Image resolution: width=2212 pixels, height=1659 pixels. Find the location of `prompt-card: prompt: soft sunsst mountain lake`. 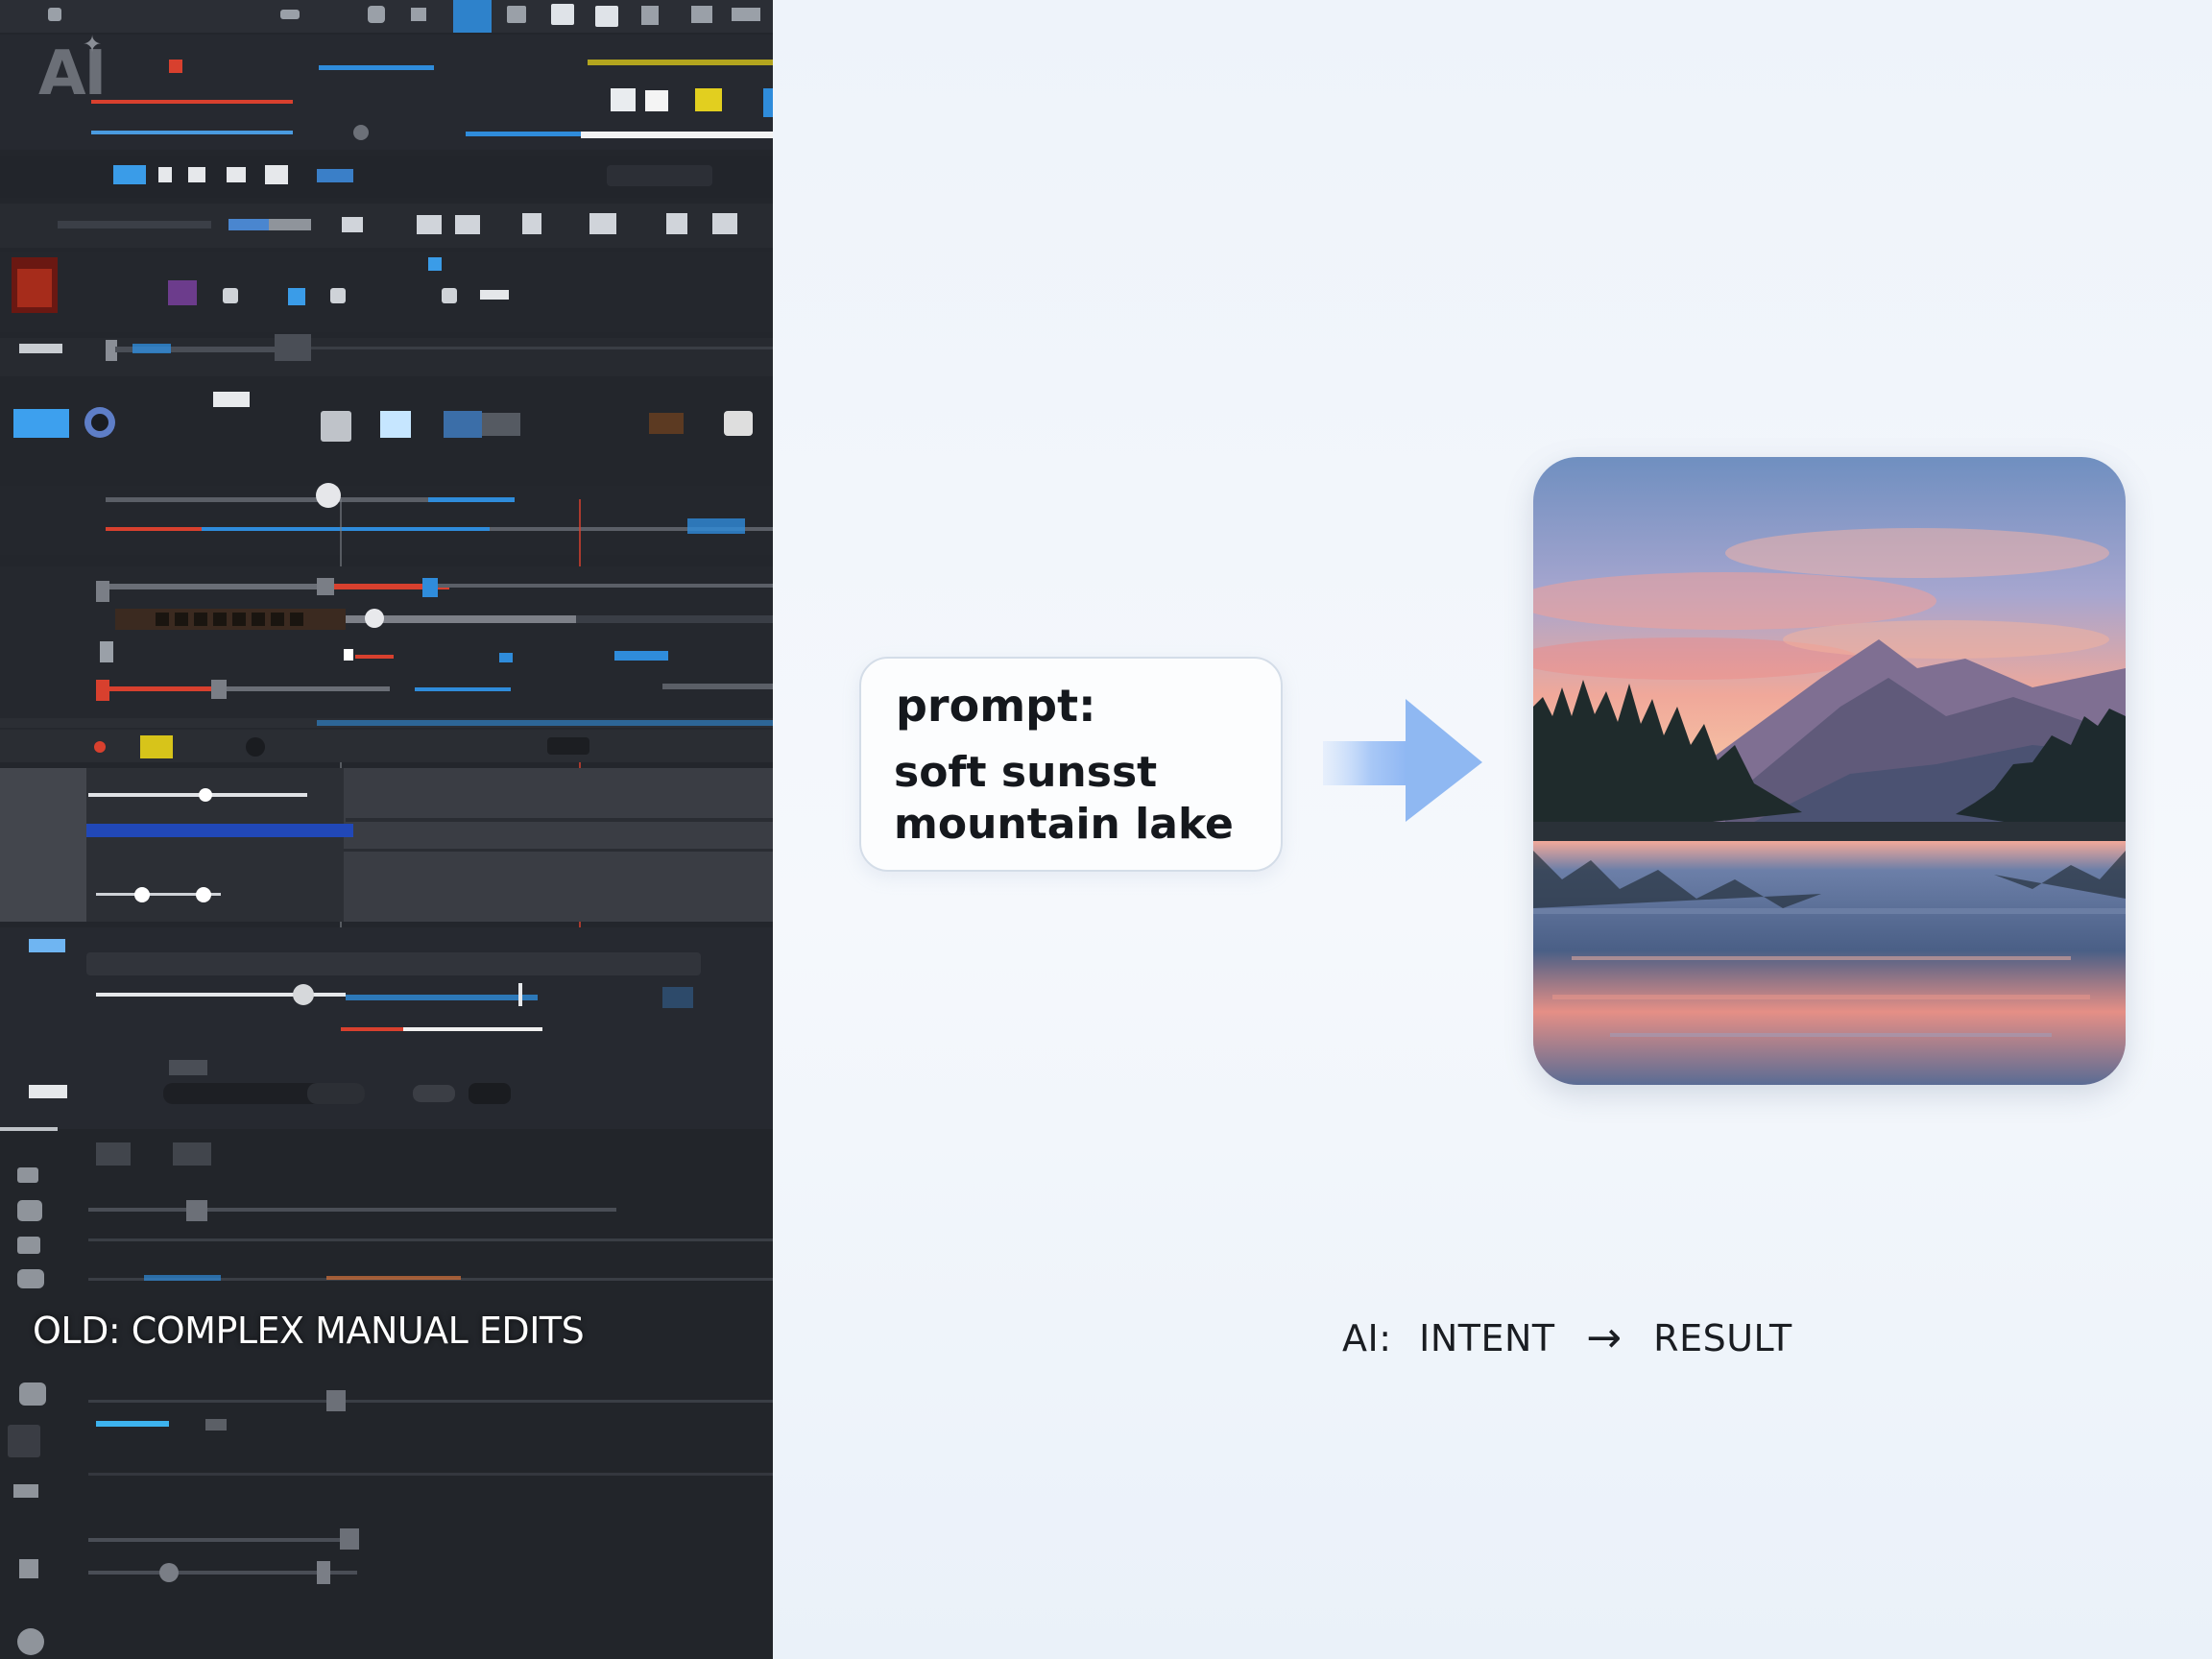

prompt-card: prompt: soft sunsst mountain lake is located at coordinates (1071, 764).